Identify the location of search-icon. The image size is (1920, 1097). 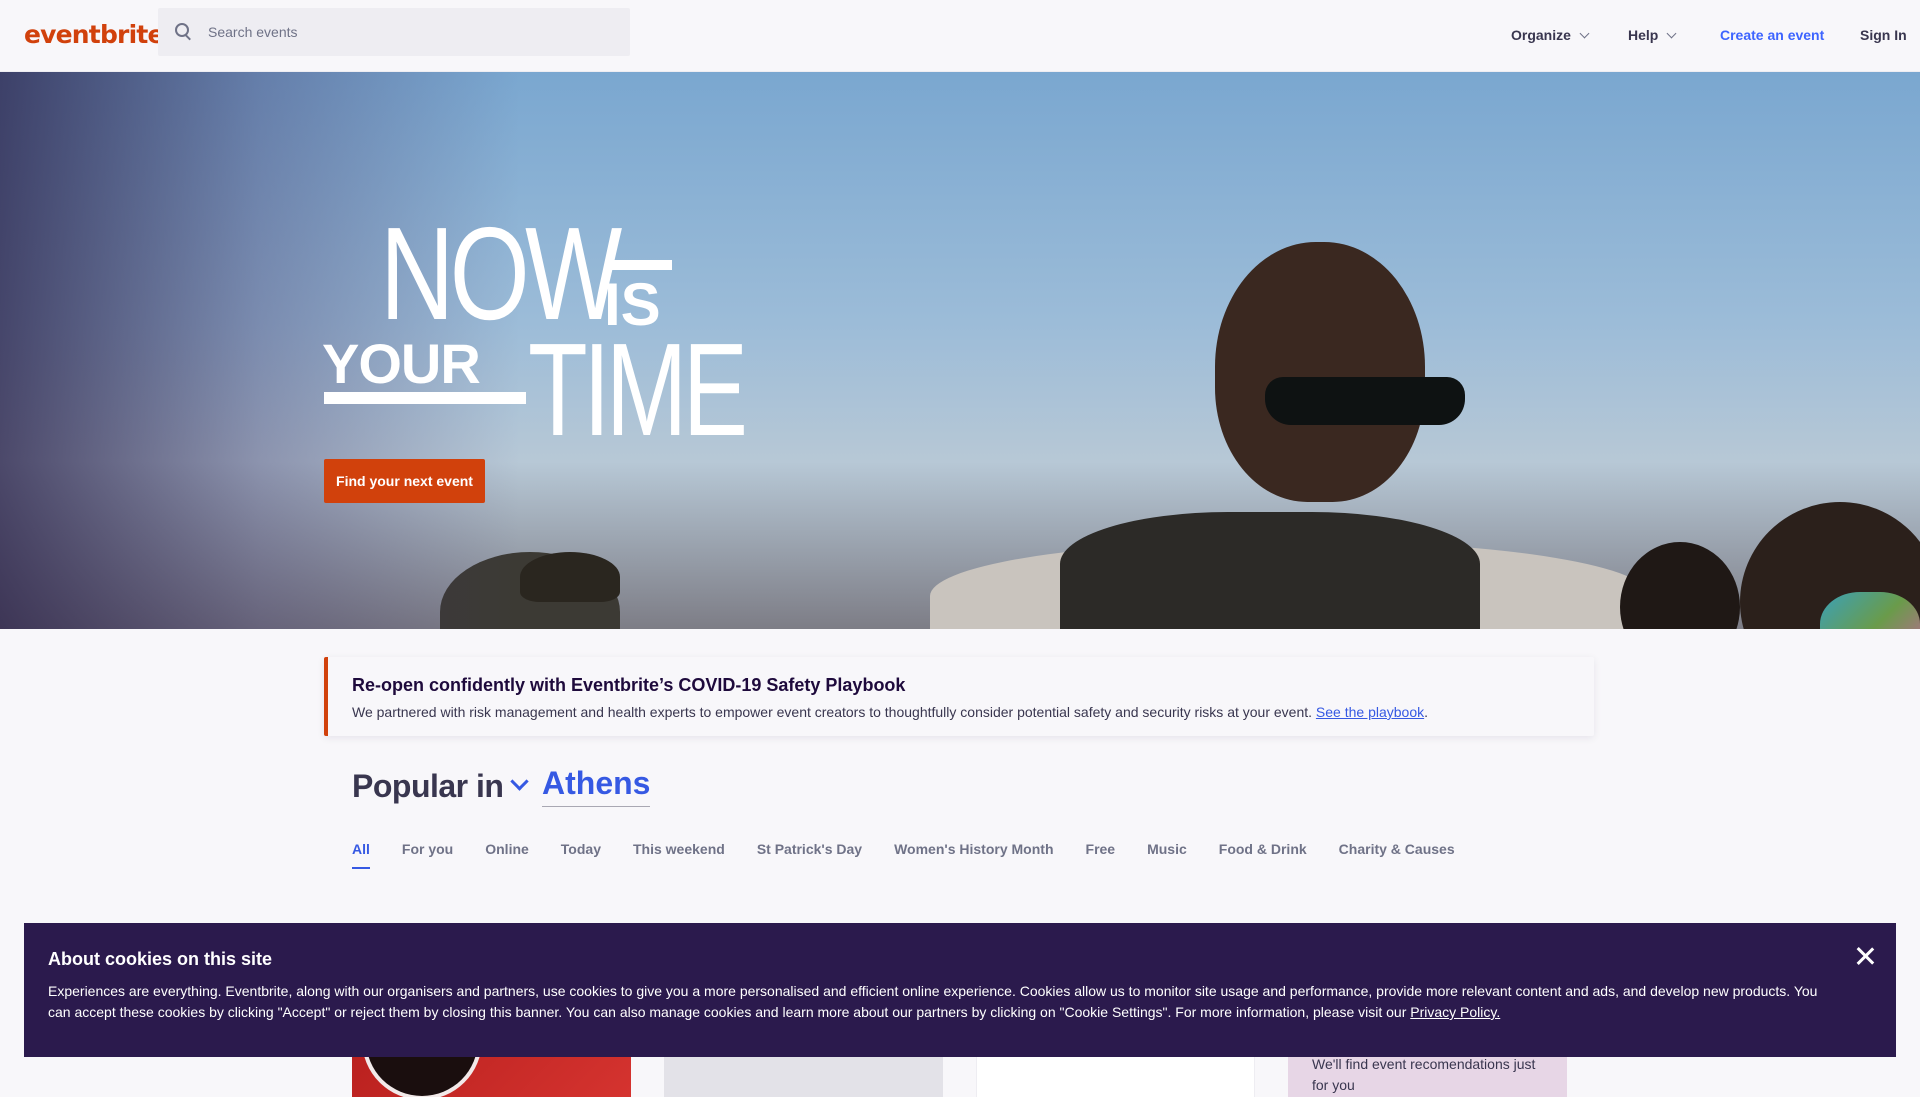
(184, 32).